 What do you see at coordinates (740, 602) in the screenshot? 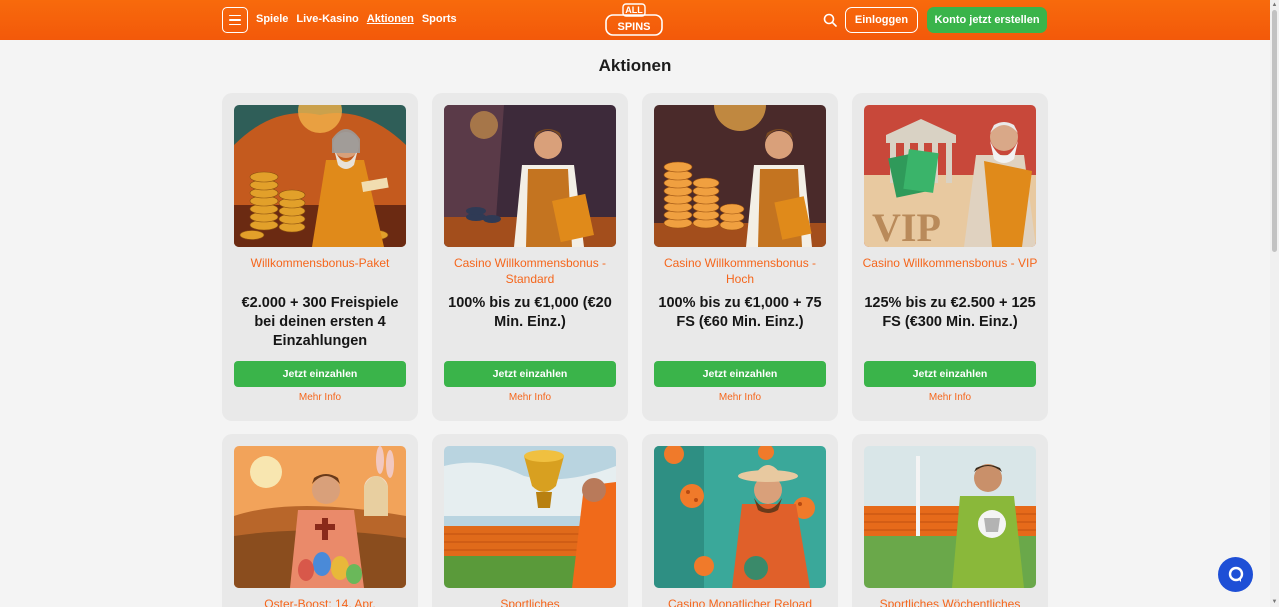
I see `promo-subtitle: Casino Monatlicher Reload` at bounding box center [740, 602].